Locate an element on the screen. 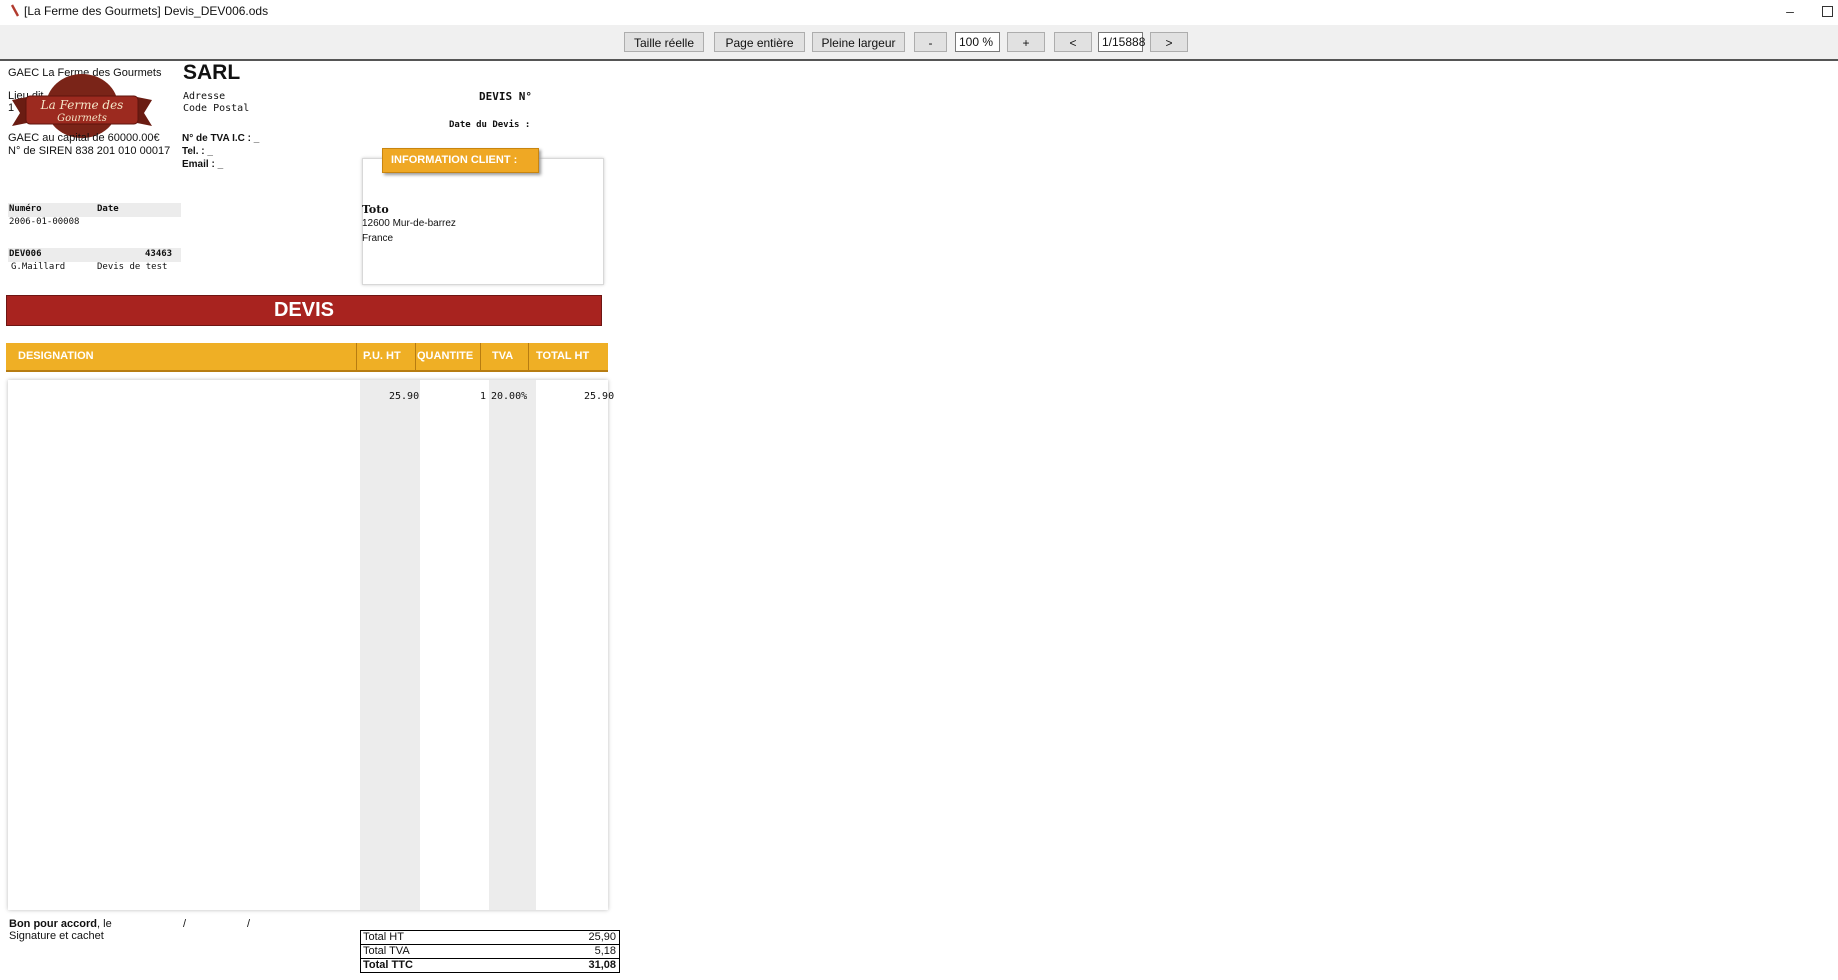  number-value: 2006-01-00008 is located at coordinates (44, 222).